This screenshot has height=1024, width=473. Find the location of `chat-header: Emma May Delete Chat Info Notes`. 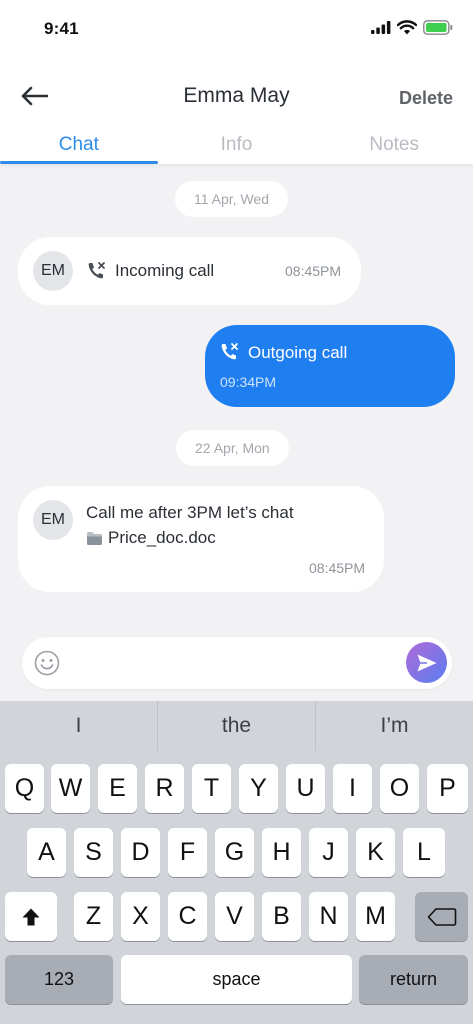

chat-header: Emma May Delete Chat Info Notes is located at coordinates (236, 112).